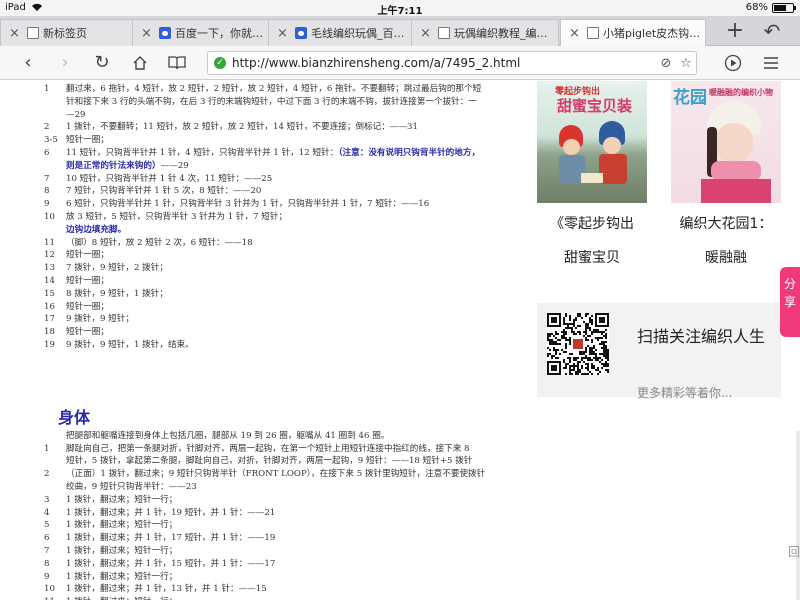 Image resolution: width=800 pixels, height=600 pixels. I want to click on undo-icon: ↶, so click(772, 32).